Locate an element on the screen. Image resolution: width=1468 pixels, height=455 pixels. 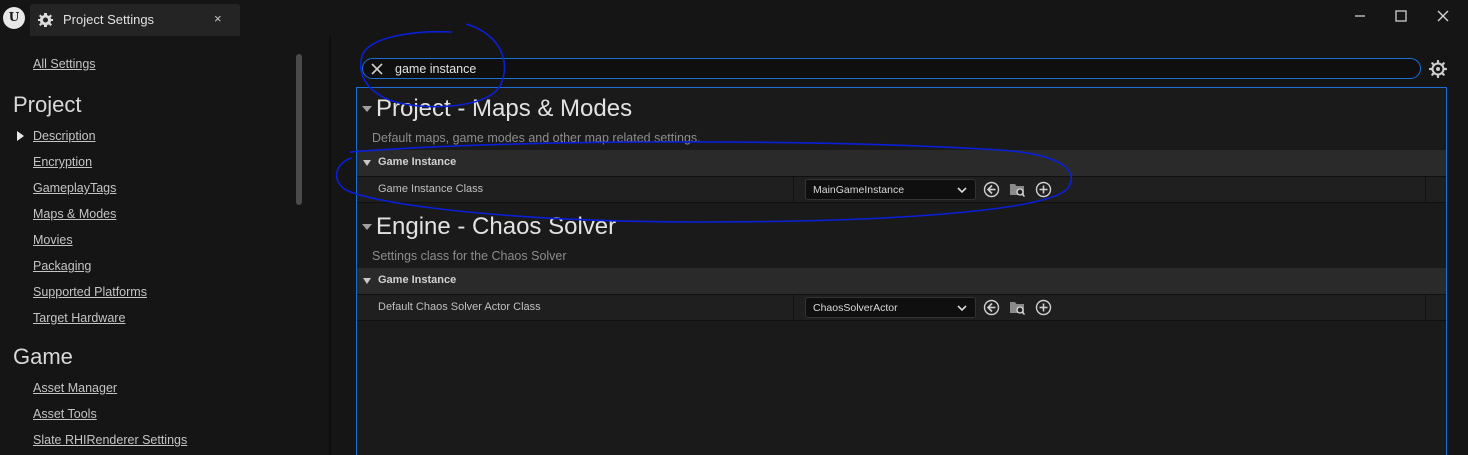
project-settings-tab: Project Settings × is located at coordinates (135, 20).